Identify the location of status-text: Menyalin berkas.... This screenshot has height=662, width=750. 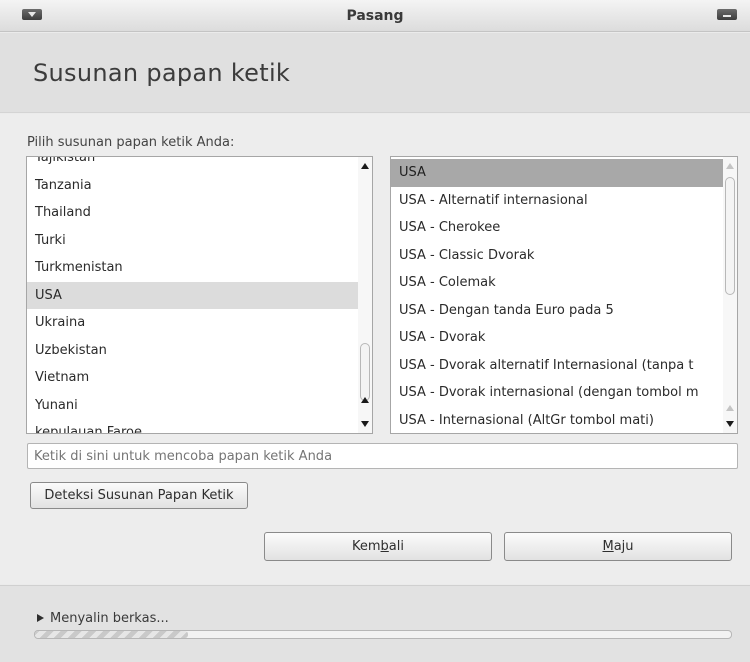
(109, 618).